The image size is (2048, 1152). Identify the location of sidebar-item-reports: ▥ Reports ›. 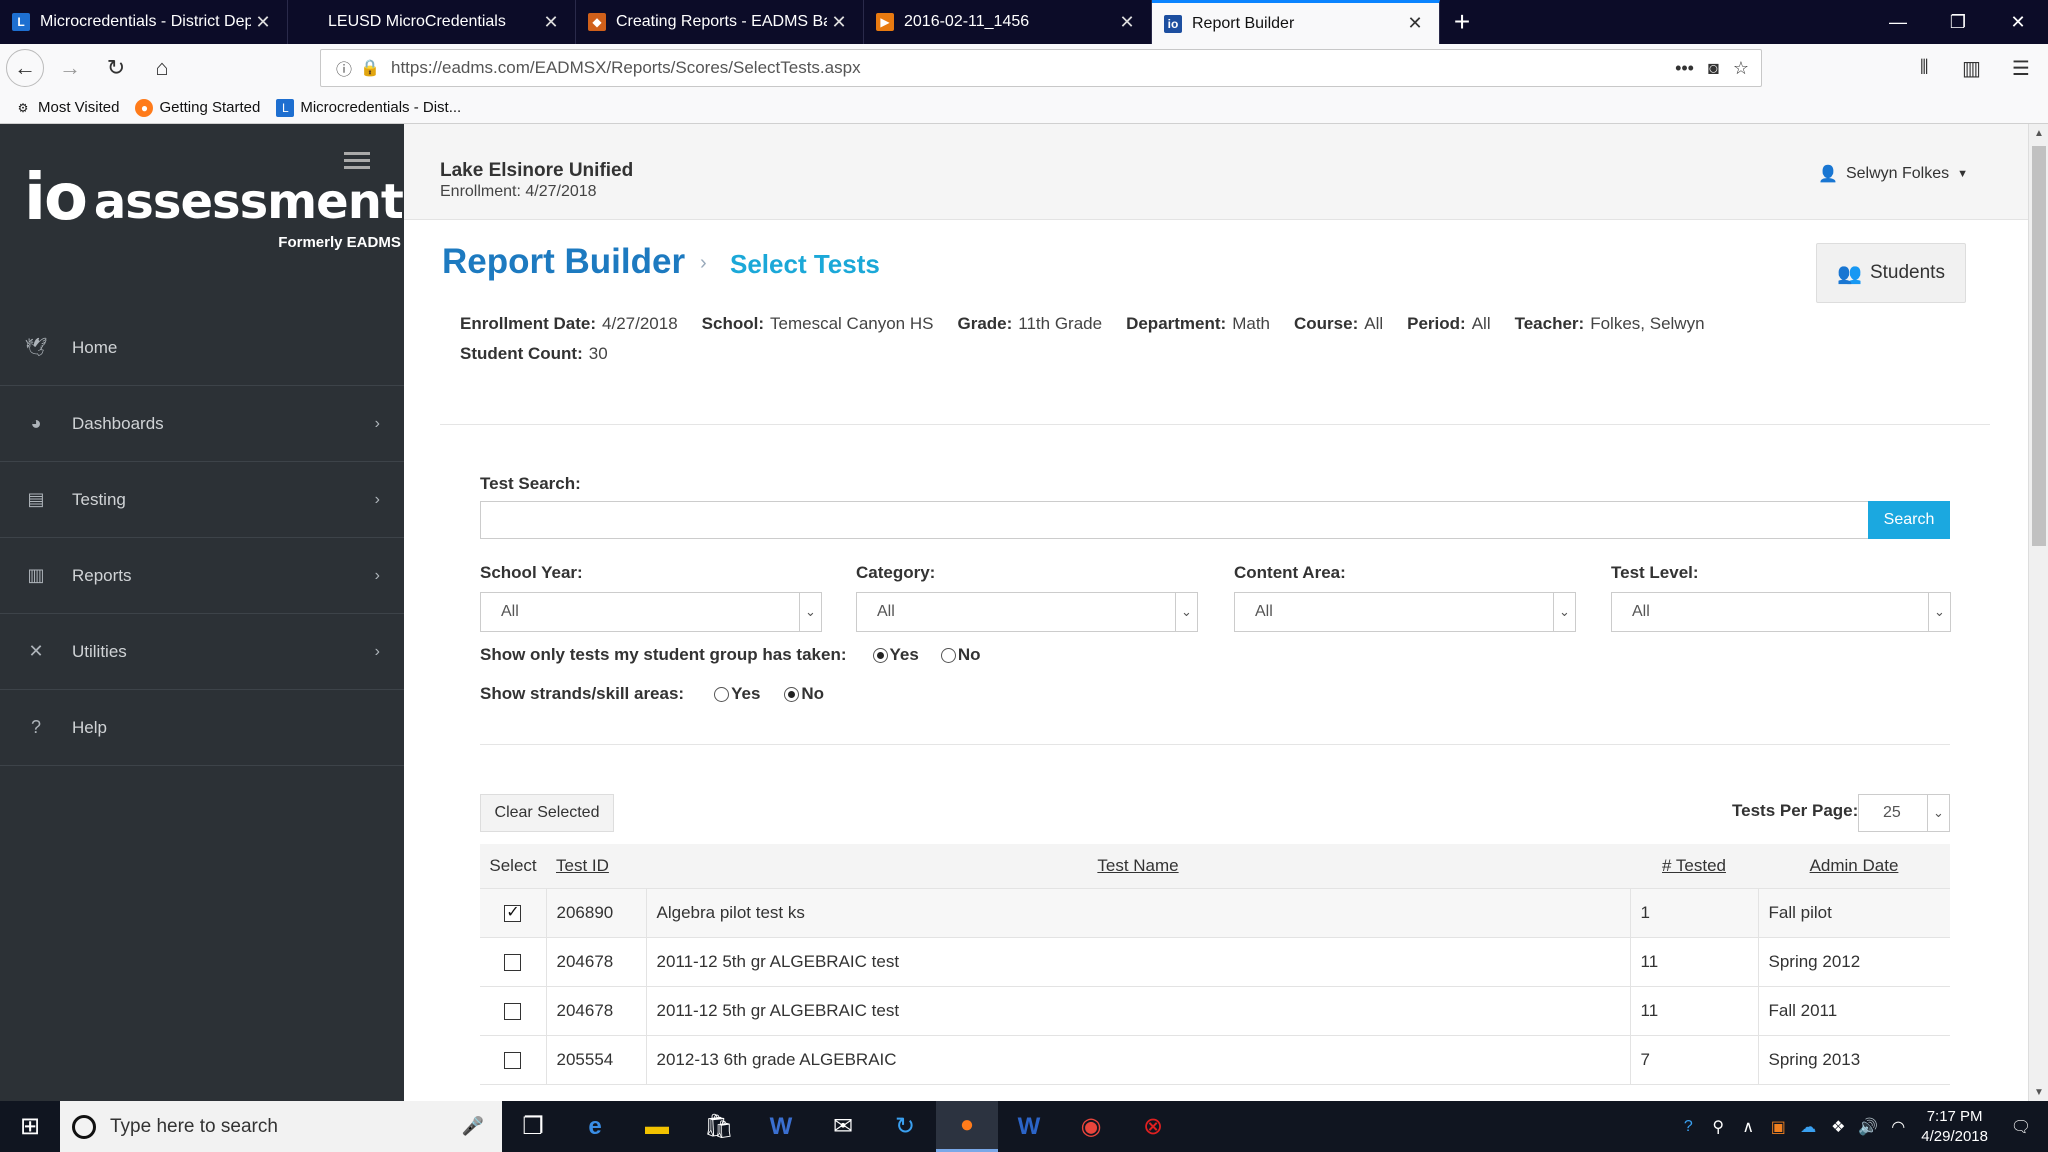
(202, 576).